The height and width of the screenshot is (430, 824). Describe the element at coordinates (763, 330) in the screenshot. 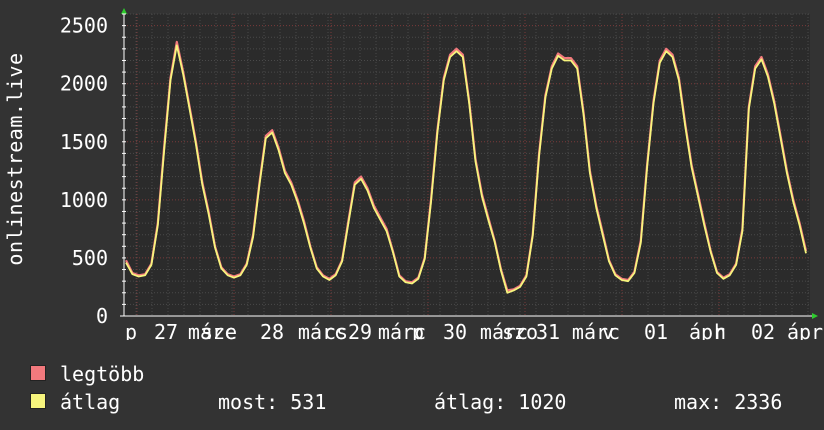

I see `x-tick-label: 02` at that location.